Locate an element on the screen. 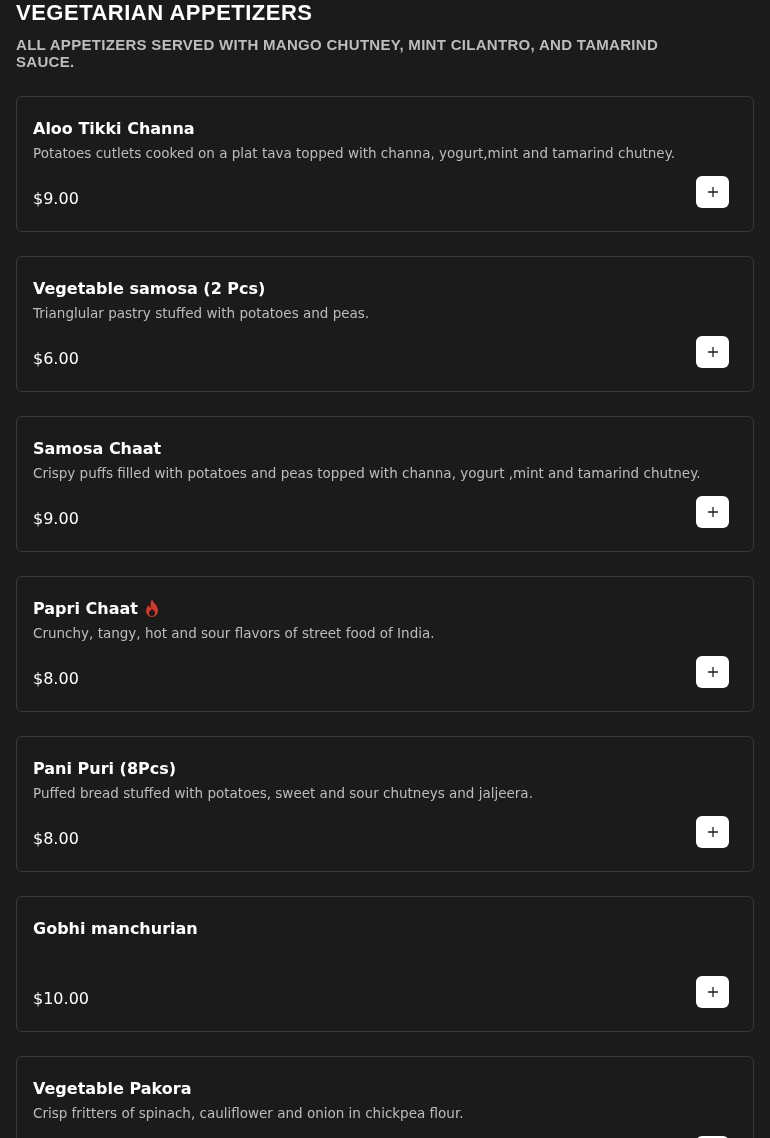 The height and width of the screenshot is (1138, 770). item-name: Samosa Chaat is located at coordinates (97, 448).